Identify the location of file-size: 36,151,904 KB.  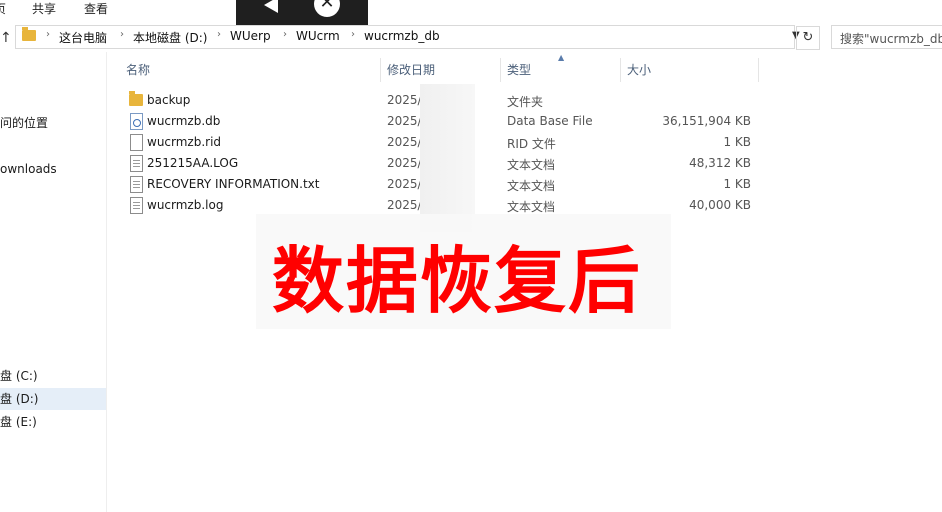
(706, 121).